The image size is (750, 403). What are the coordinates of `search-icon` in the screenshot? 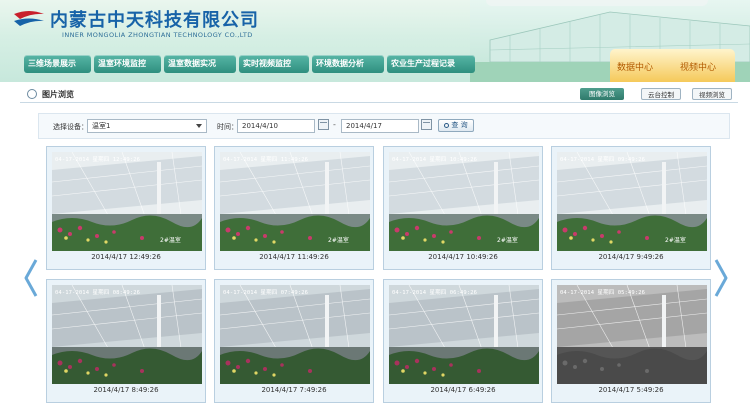 It's located at (447, 125).